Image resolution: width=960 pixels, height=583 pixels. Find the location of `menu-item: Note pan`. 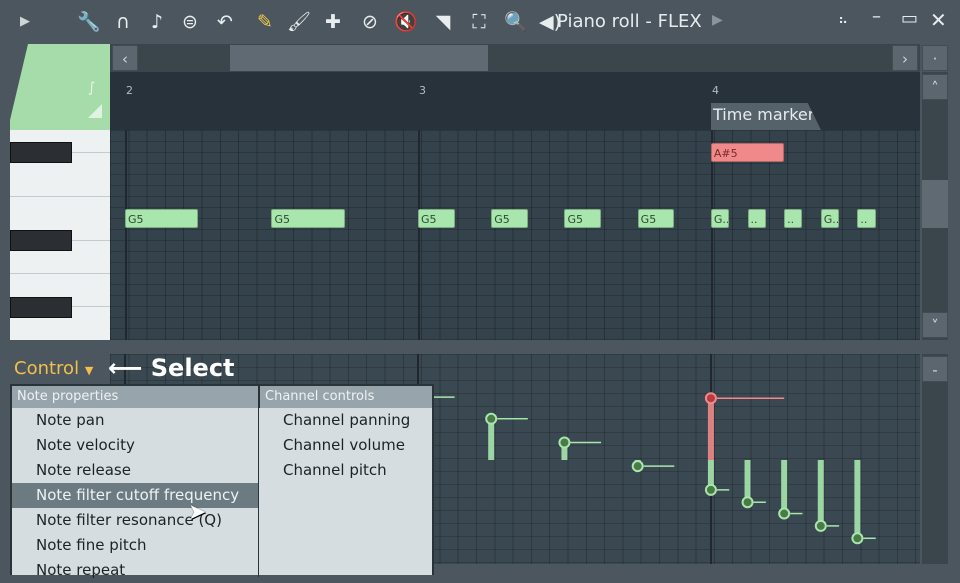

menu-item: Note pan is located at coordinates (135, 420).